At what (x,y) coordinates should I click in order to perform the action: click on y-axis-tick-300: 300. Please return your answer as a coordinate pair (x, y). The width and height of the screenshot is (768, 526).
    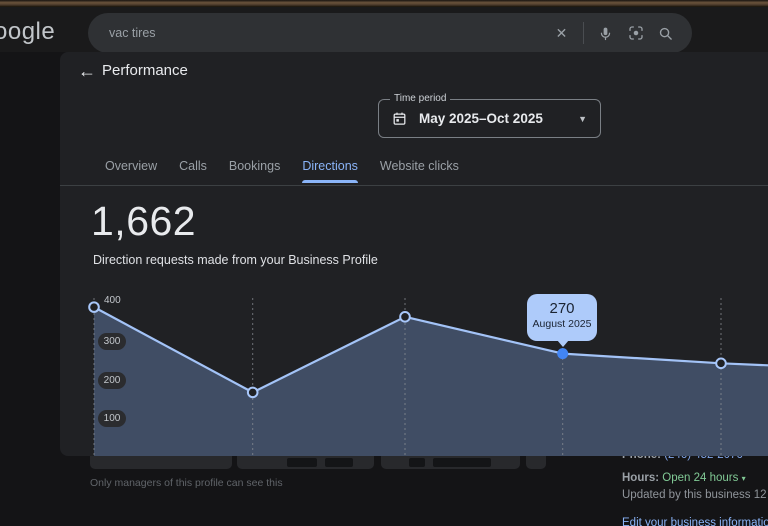
    Looking at the image, I should click on (112, 341).